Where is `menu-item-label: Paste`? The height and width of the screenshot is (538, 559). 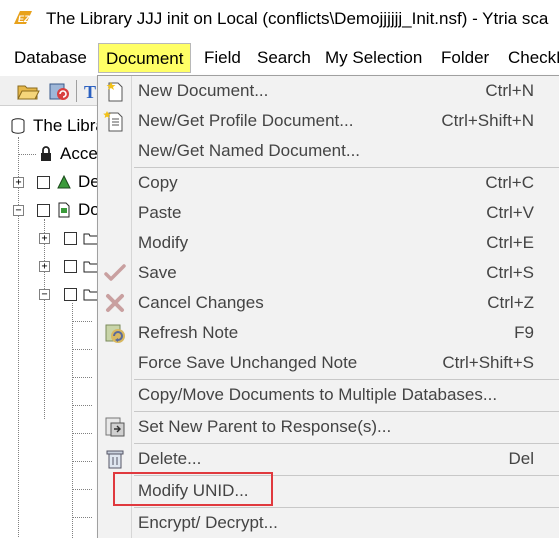 menu-item-label: Paste is located at coordinates (160, 212).